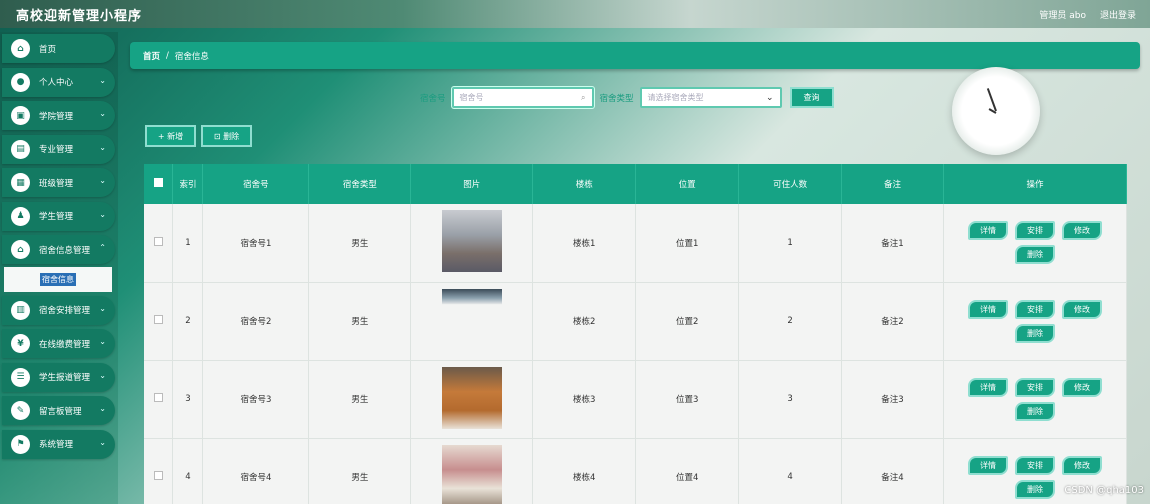  I want to click on home-icon: ⌂, so click(20, 48).